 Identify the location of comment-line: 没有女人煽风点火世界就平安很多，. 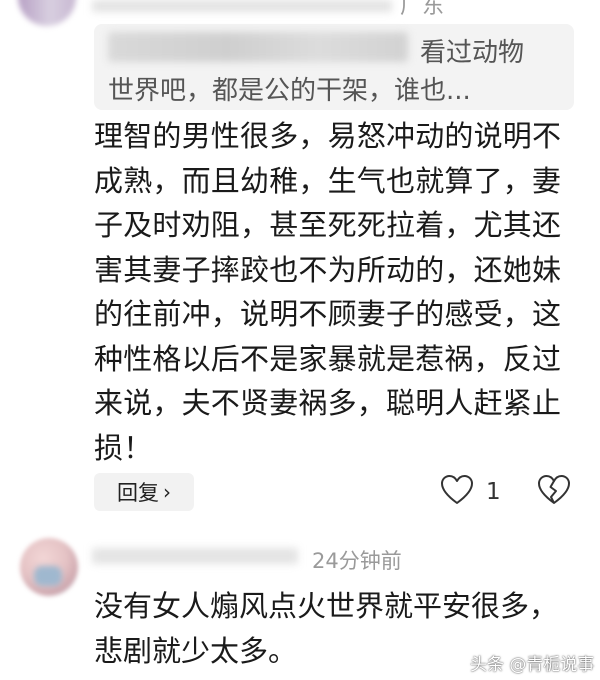
(326, 606).